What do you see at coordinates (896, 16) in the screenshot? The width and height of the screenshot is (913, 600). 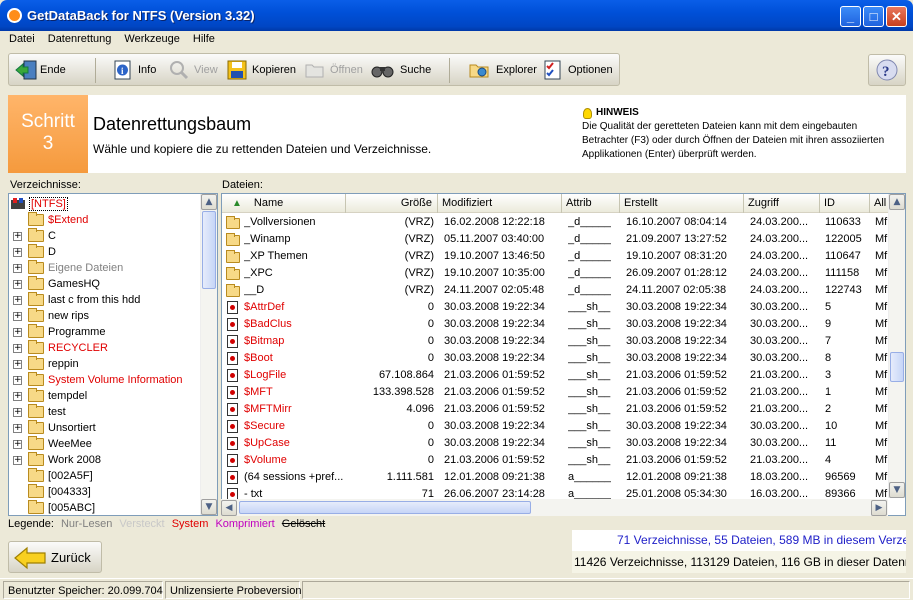 I see `close-button: ✕` at bounding box center [896, 16].